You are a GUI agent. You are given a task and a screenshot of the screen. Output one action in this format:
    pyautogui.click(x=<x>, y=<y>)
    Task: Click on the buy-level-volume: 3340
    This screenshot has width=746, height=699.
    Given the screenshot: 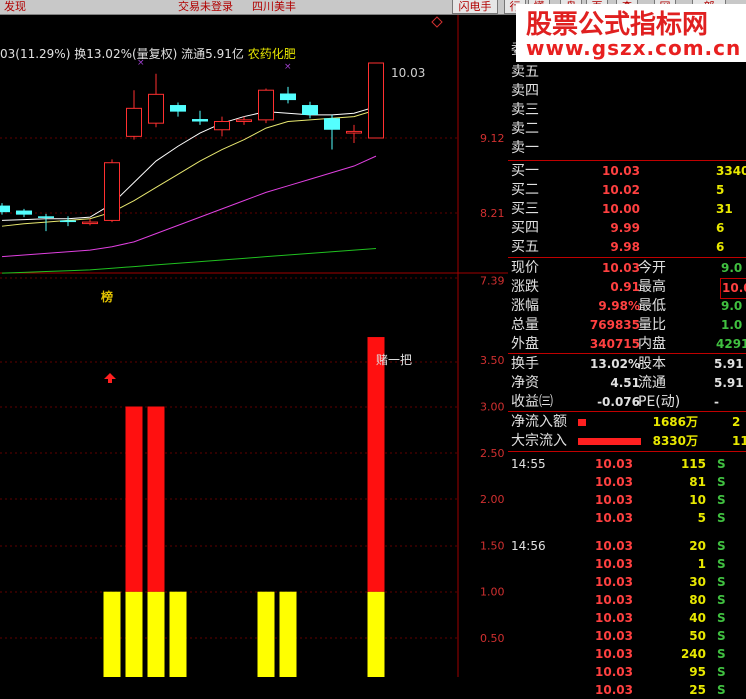 What is the action you would take?
    pyautogui.click(x=731, y=171)
    